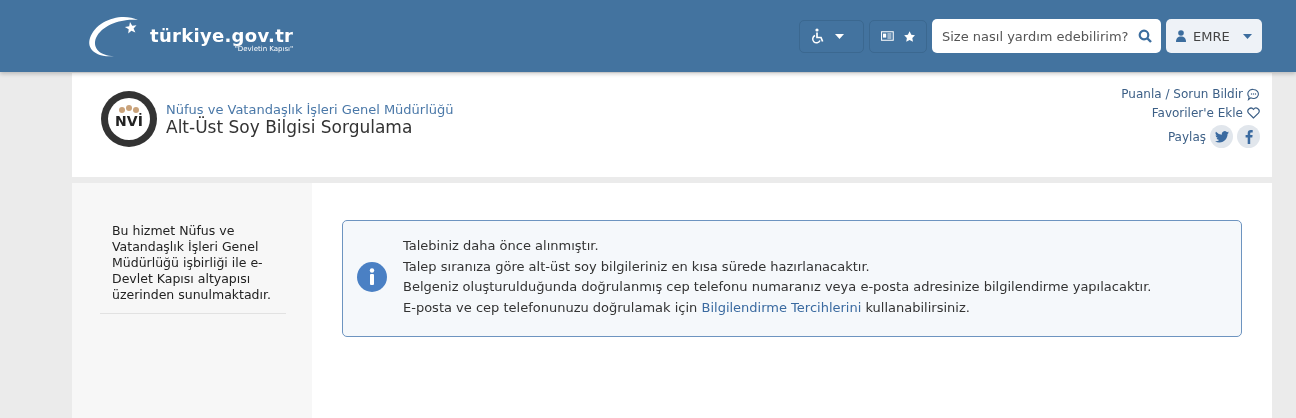 This screenshot has height=418, width=1296. Describe the element at coordinates (372, 277) in the screenshot. I see `info-icon` at that location.